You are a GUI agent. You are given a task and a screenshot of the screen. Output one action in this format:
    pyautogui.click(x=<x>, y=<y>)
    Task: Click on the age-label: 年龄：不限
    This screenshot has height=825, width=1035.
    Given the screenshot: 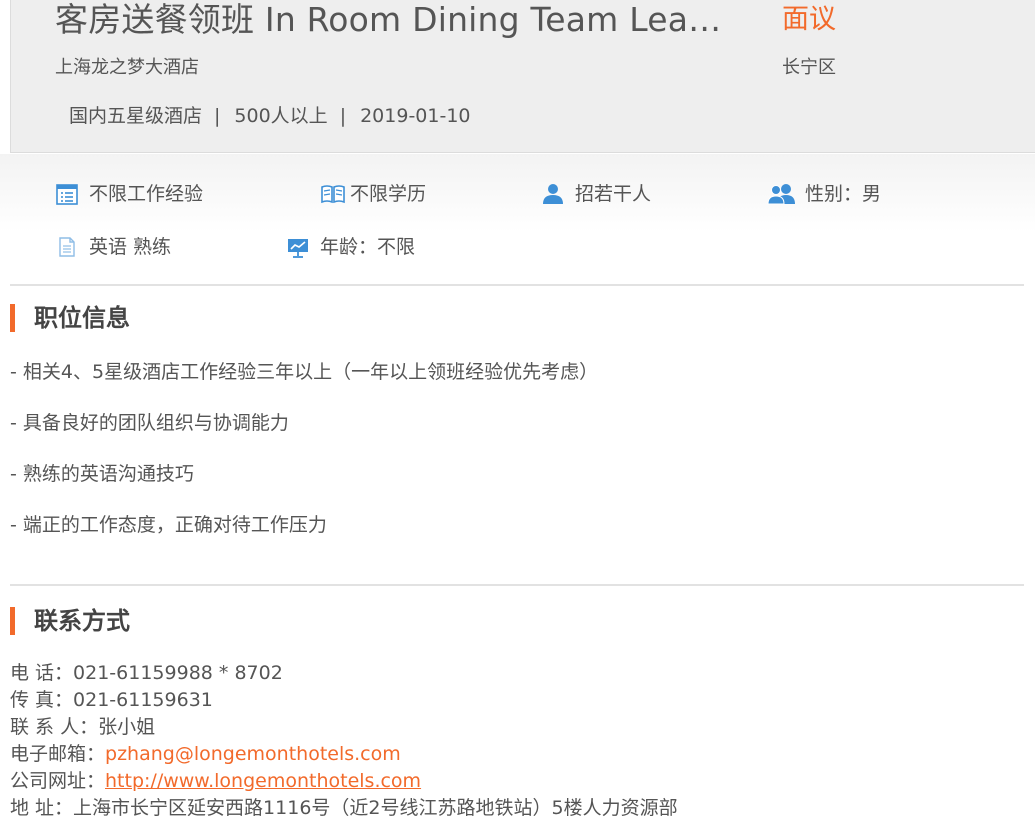 What is the action you would take?
    pyautogui.click(x=368, y=247)
    